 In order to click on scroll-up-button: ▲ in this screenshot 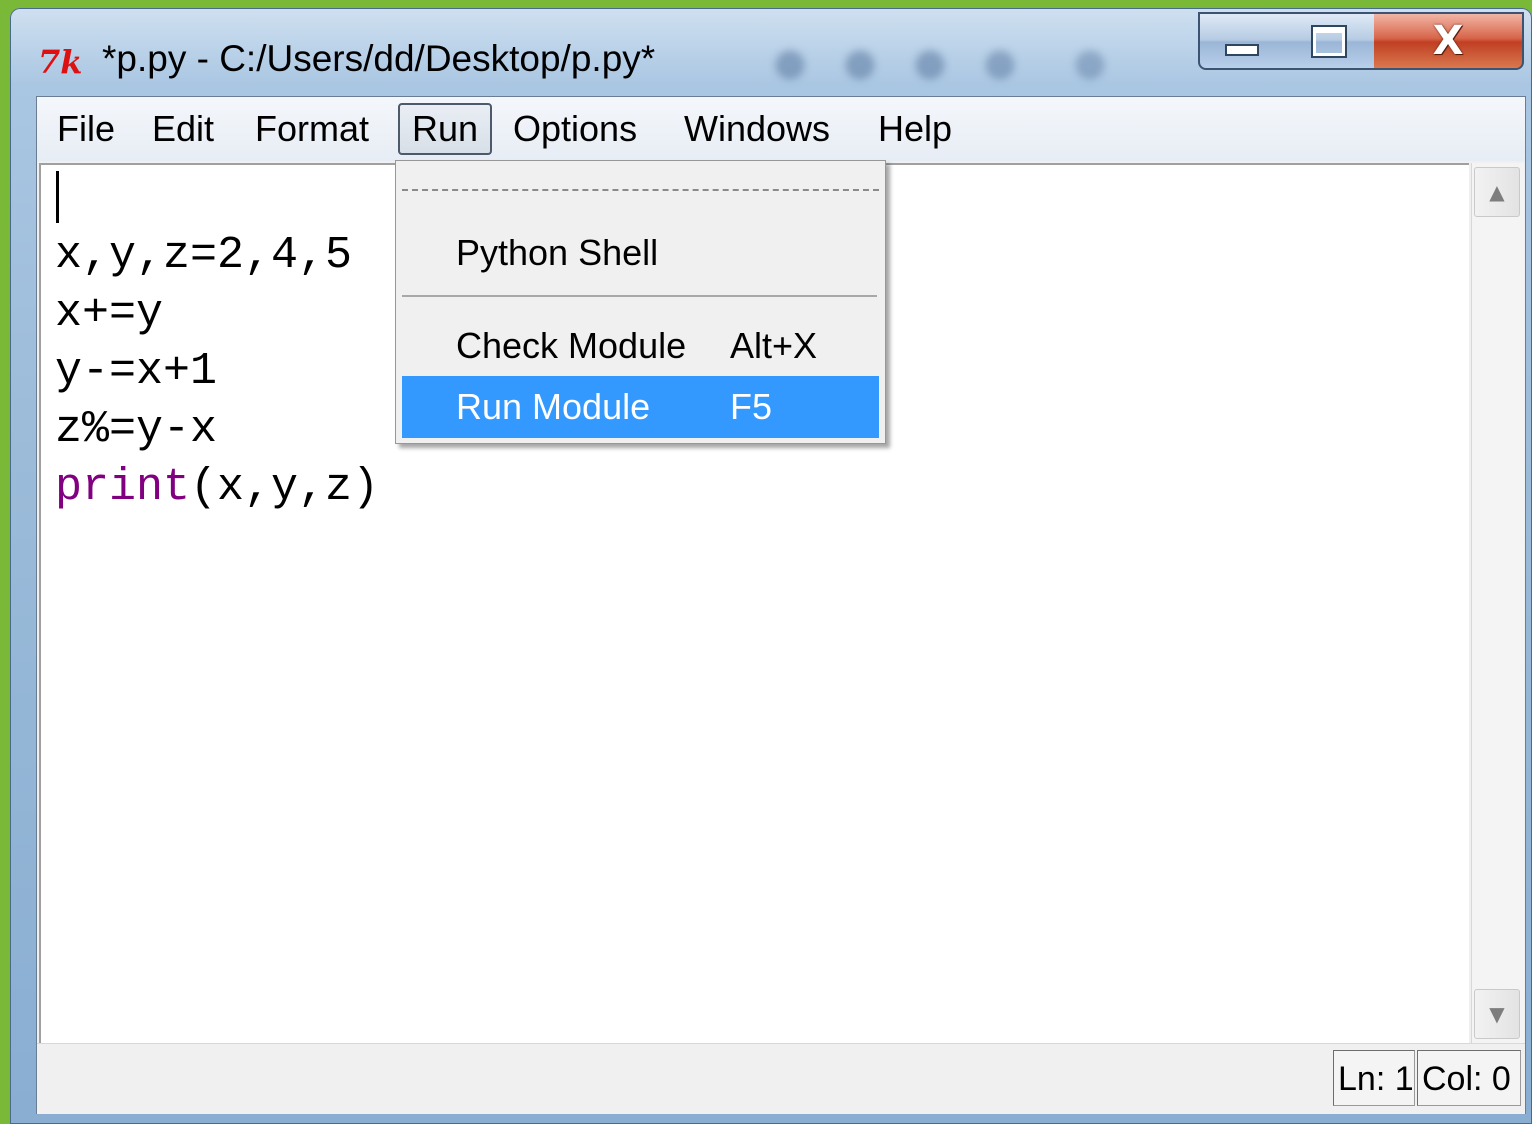, I will do `click(1497, 192)`.